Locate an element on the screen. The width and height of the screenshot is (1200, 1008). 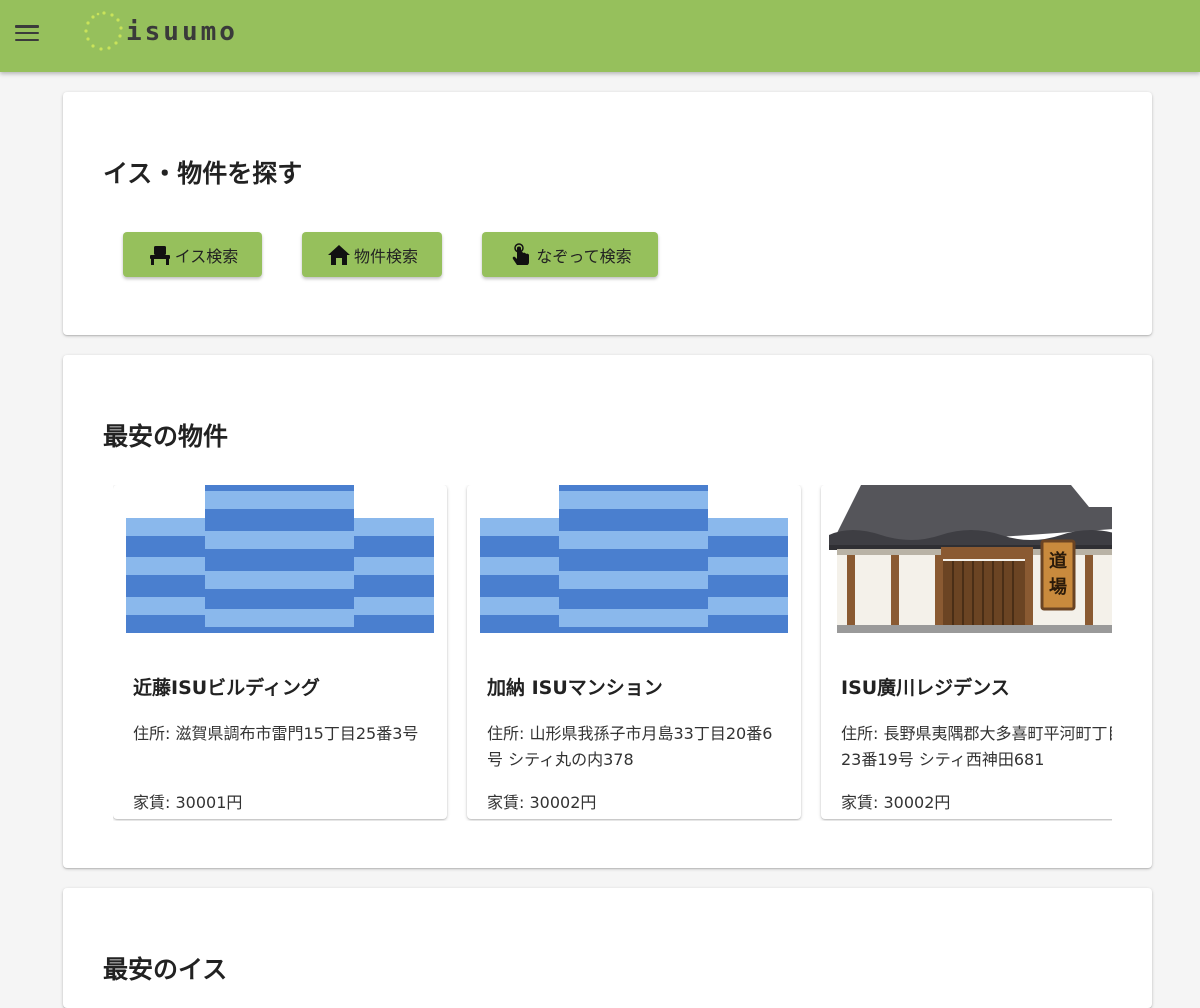
property-name: ISU廣川レジデンス is located at coordinates (925, 688).